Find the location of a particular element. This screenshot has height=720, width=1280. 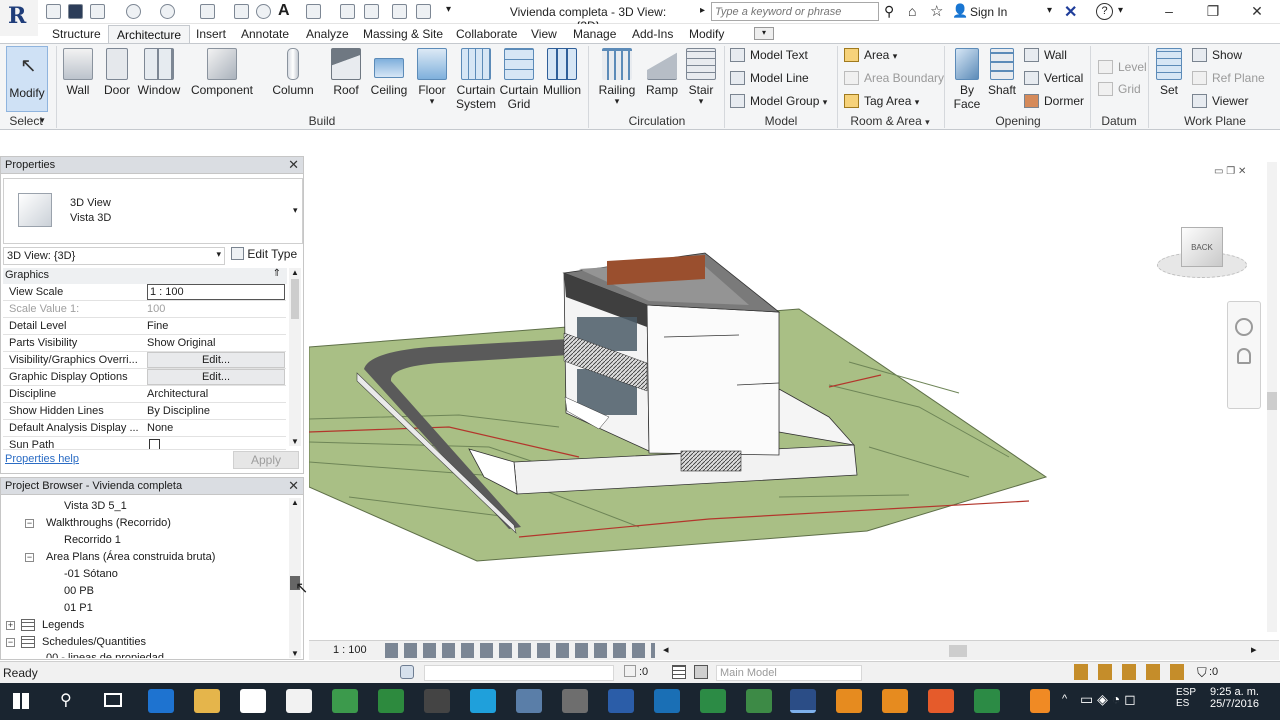

binoculars-icon: ⚲ is located at coordinates (889, 11).